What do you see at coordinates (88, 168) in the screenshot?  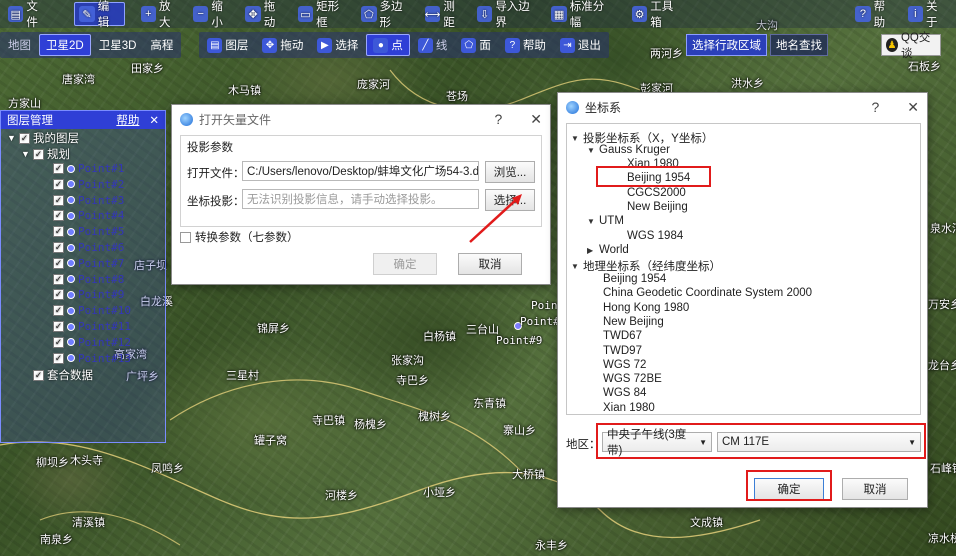 I see `layer-point-item: ✓ Point#1` at bounding box center [88, 168].